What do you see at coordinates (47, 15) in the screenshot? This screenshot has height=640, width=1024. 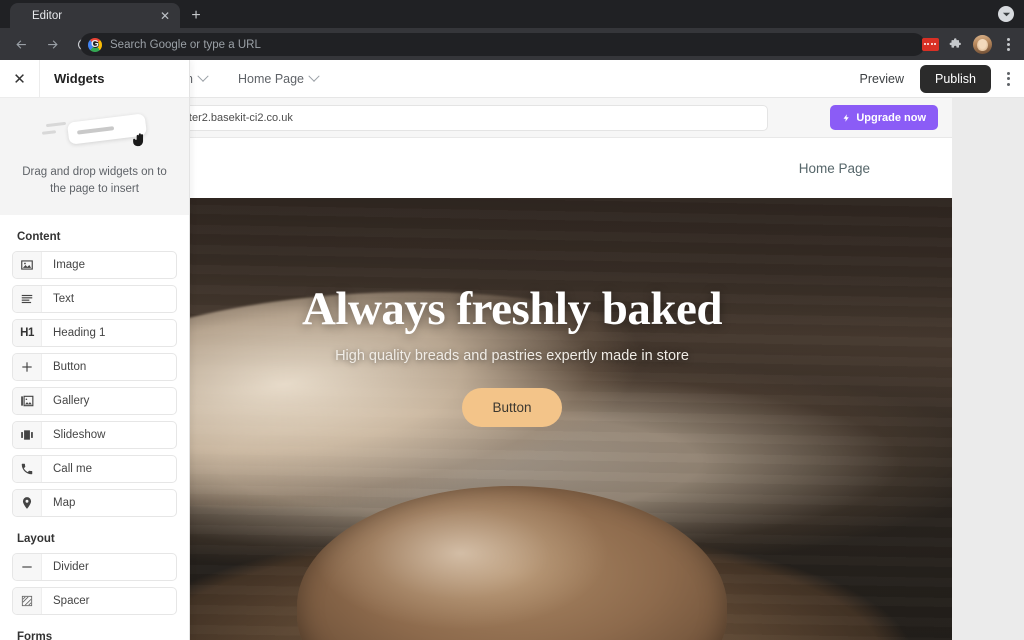 I see `tab-title: Editor` at bounding box center [47, 15].